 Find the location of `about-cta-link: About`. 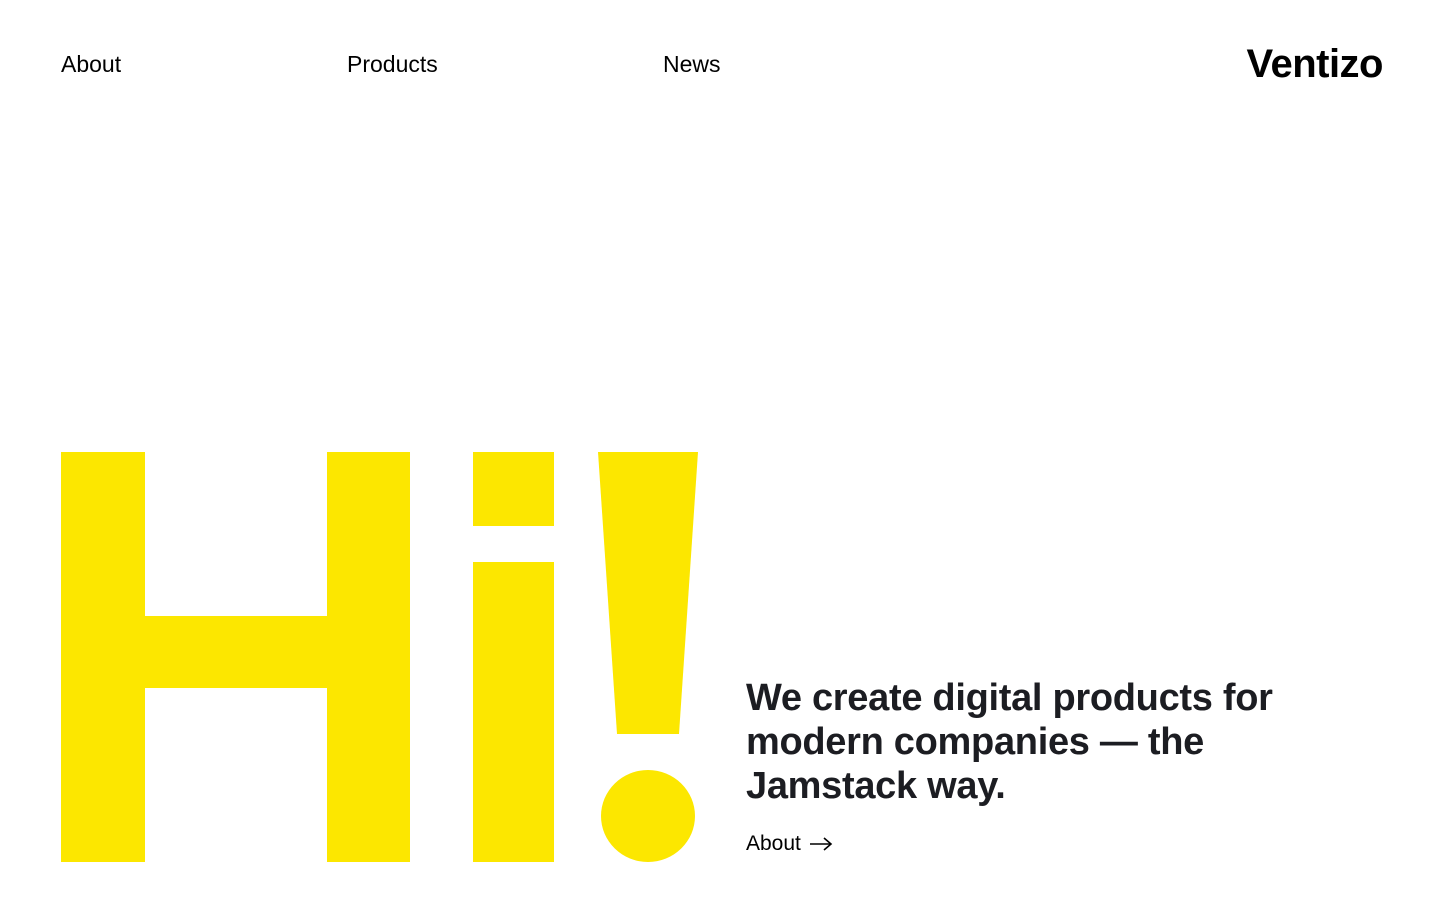

about-cta-link: About is located at coordinates (789, 844).